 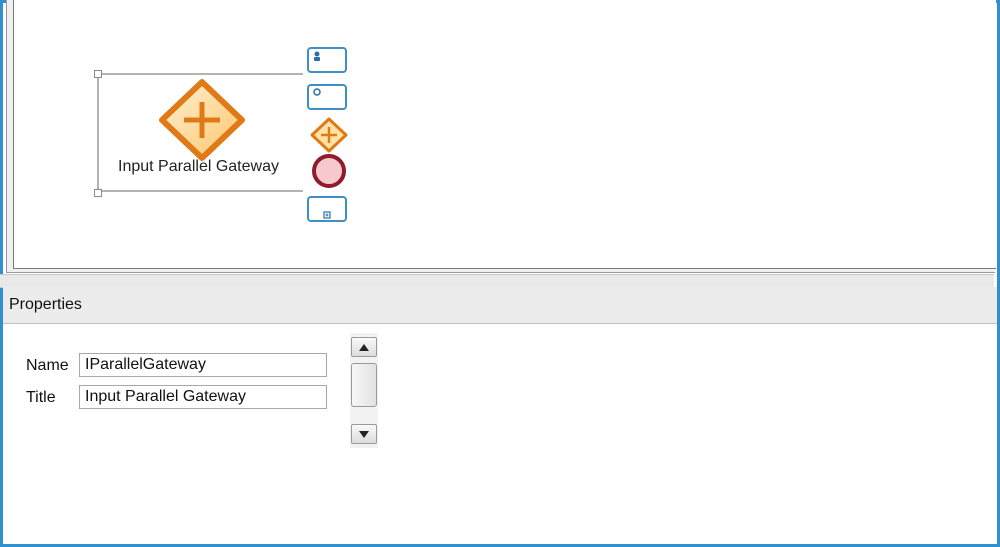 I want to click on subprocess-icon, so click(x=327, y=215).